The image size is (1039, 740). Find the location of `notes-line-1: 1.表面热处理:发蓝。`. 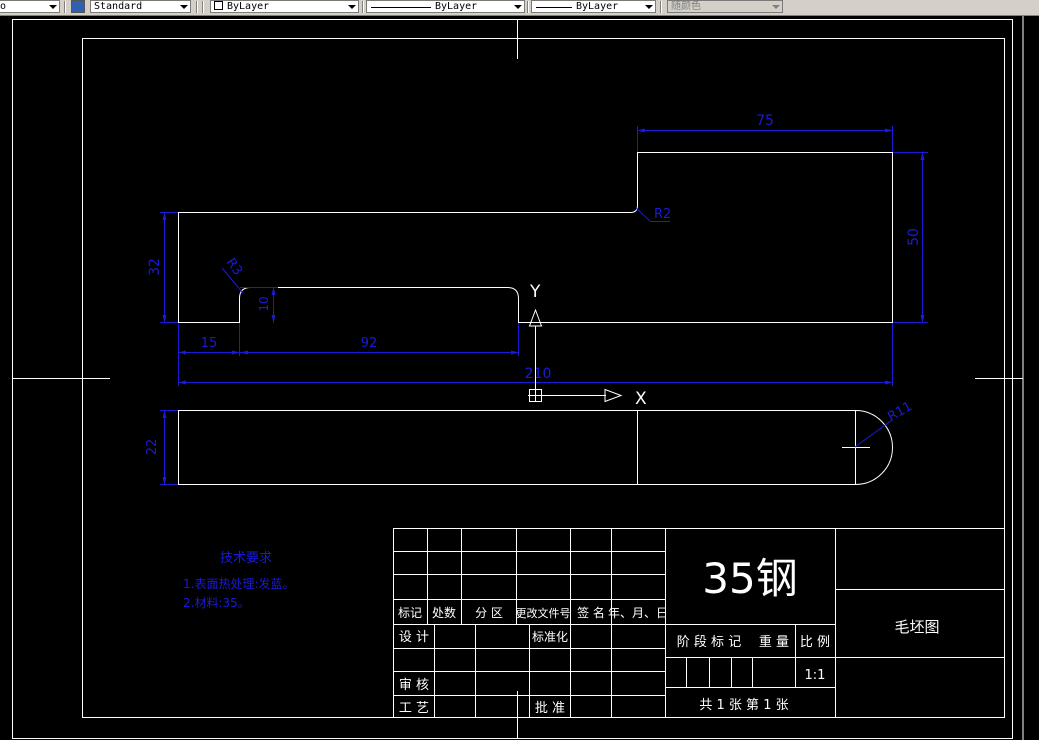

notes-line-1: 1.表面热处理:发蓝。 is located at coordinates (239, 583).